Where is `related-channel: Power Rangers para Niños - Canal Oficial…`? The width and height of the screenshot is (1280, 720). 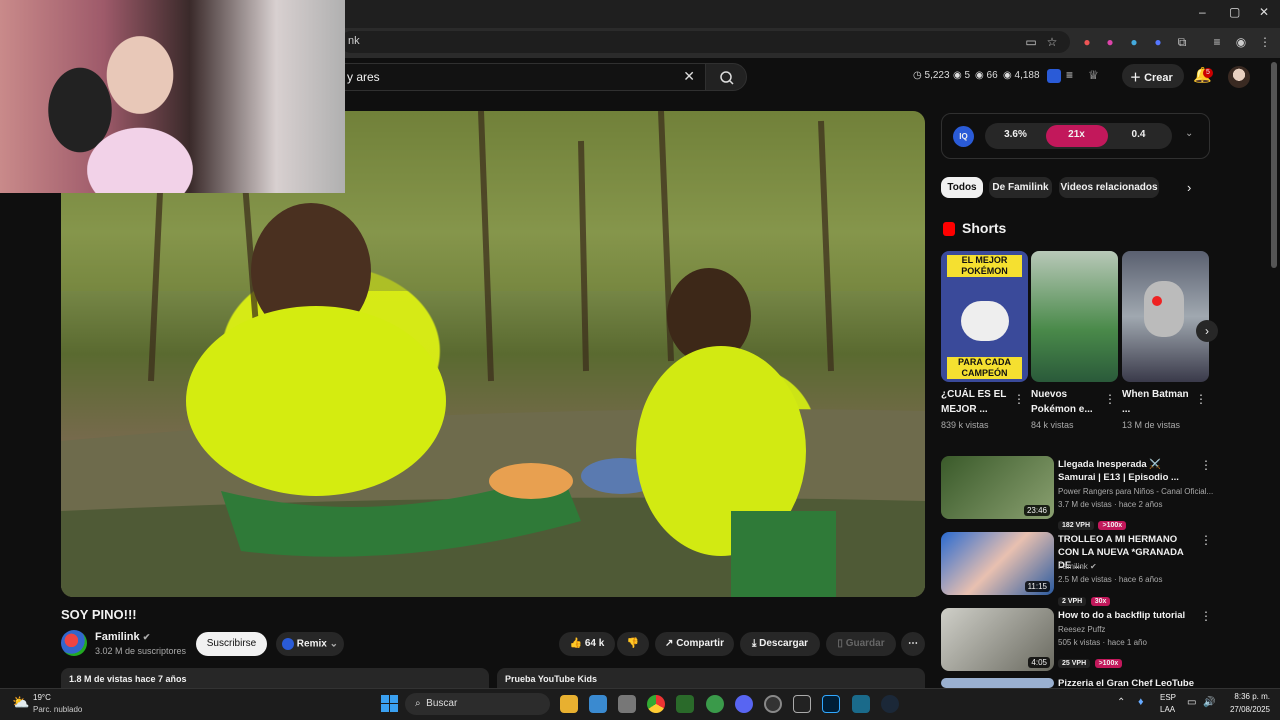
related-channel: Power Rangers para Niños - Canal Oficial… is located at coordinates (1135, 492).